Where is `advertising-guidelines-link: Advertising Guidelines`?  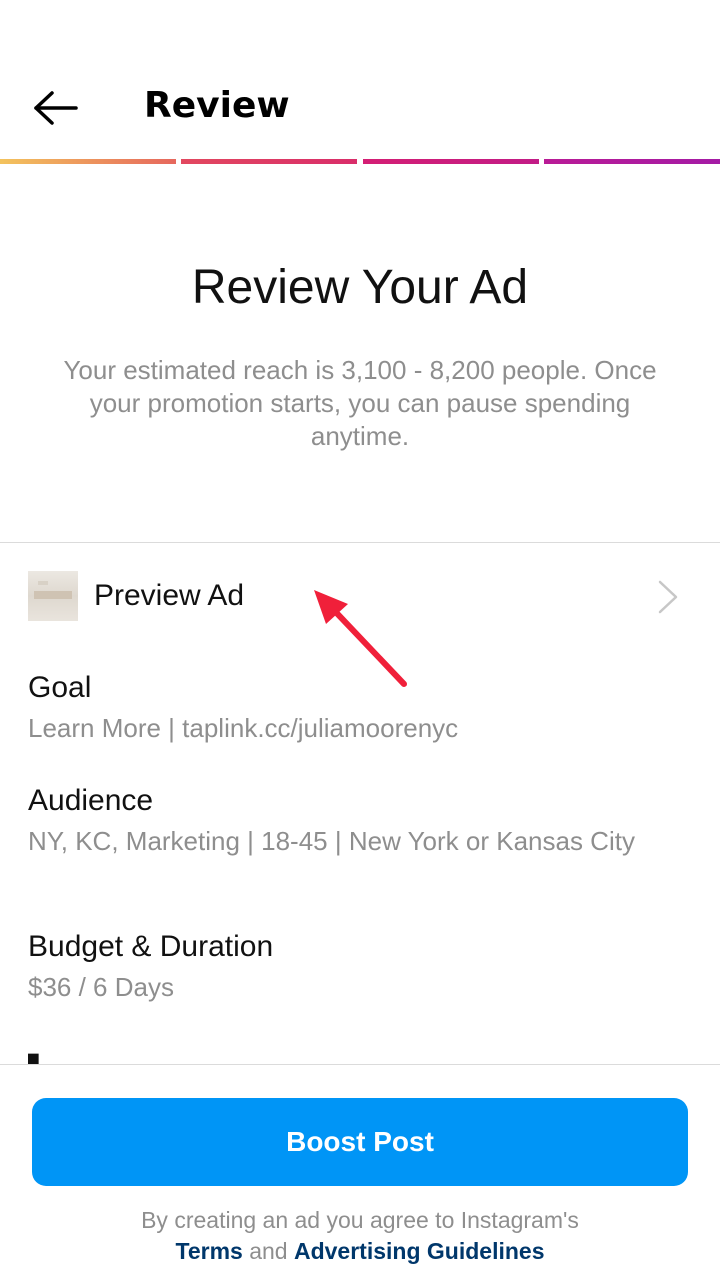
advertising-guidelines-link: Advertising Guidelines is located at coordinates (419, 1251).